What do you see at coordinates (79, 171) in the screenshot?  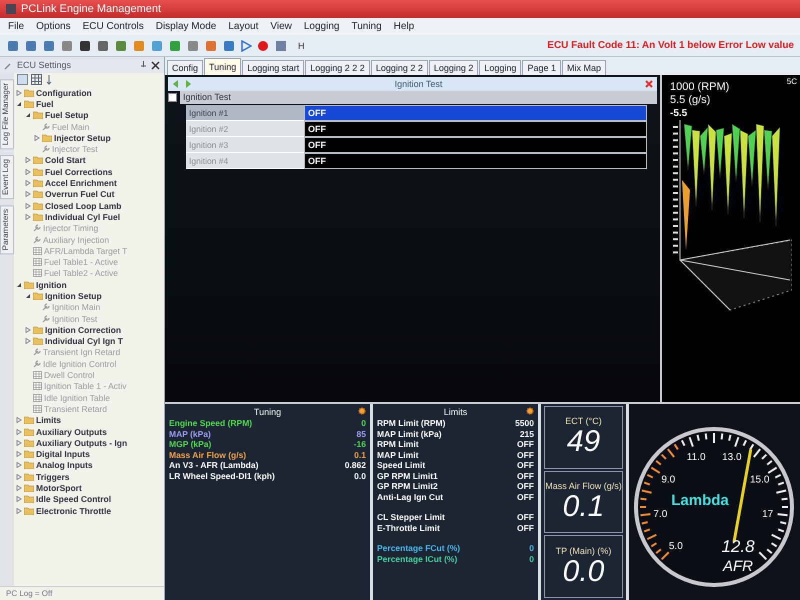 I see `tree-item: Fuel Corrections` at bounding box center [79, 171].